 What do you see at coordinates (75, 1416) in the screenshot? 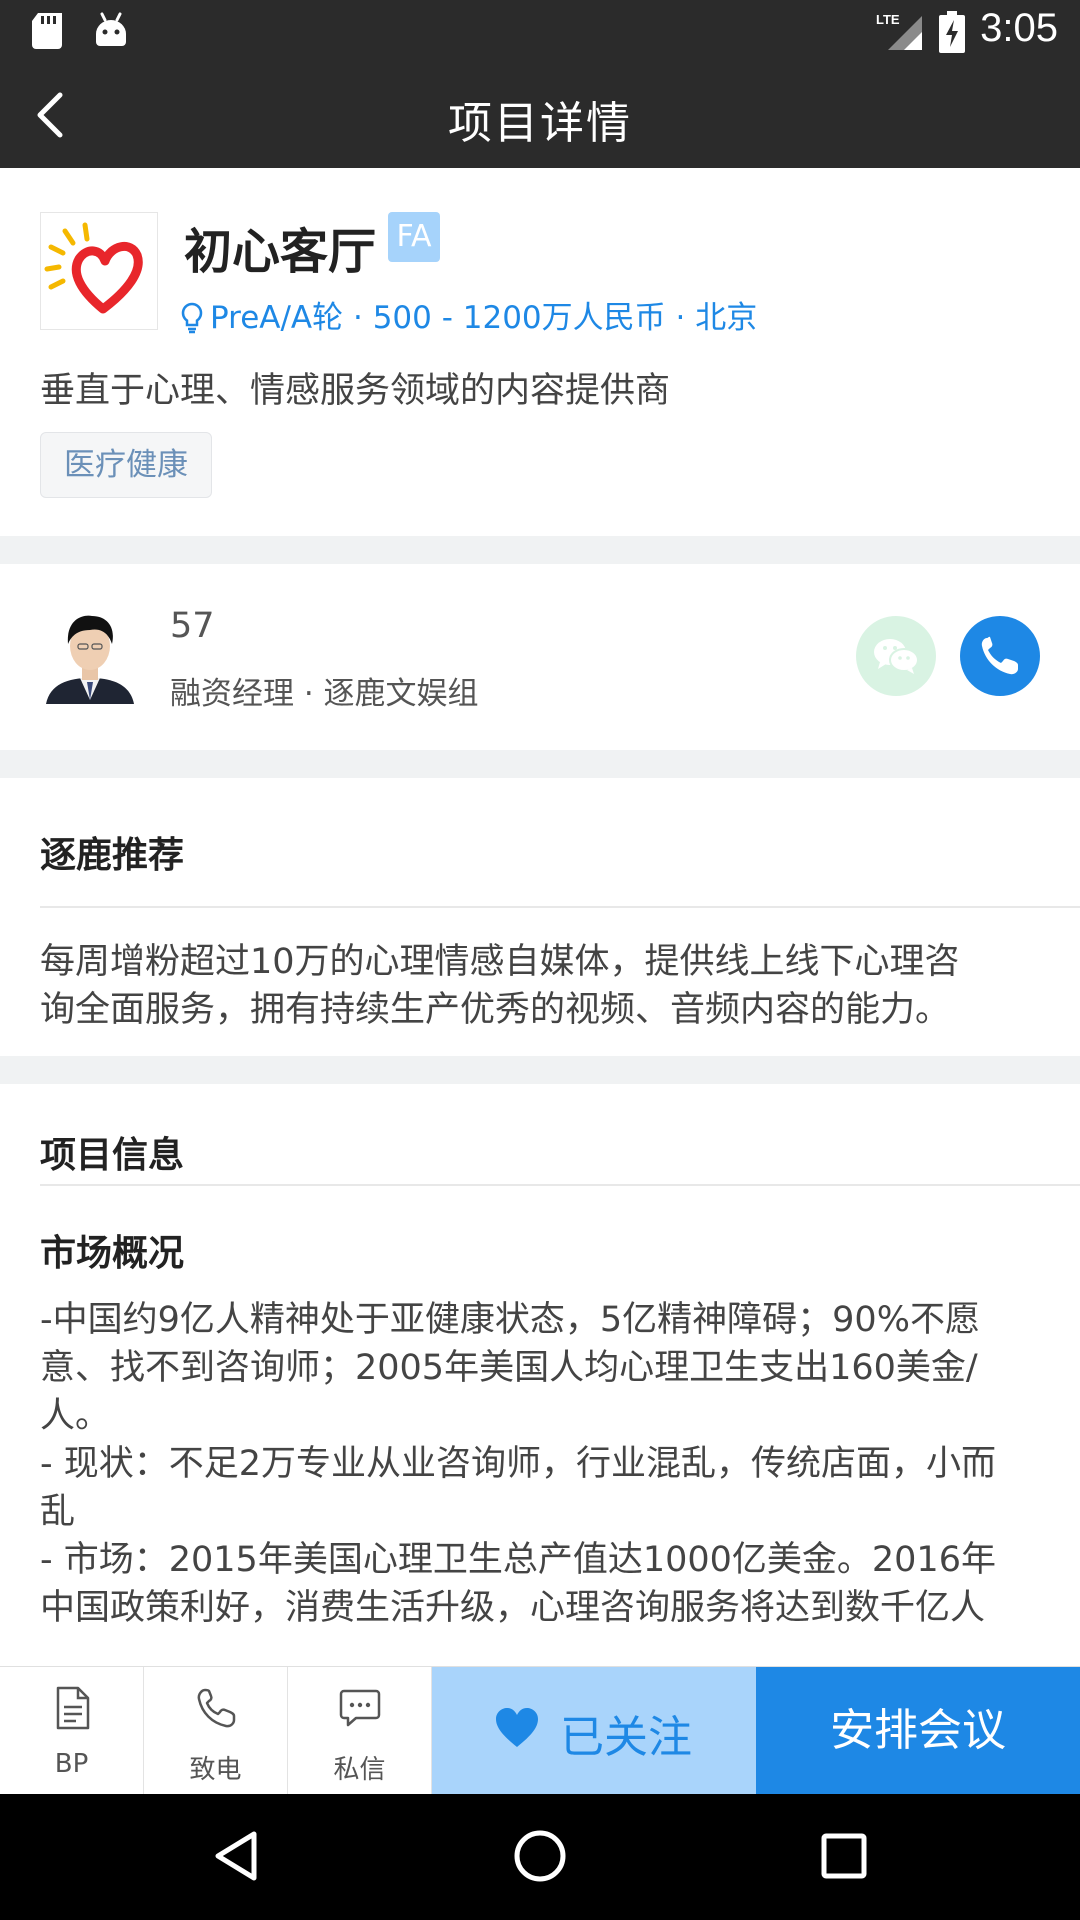
I see `market-line: 人。` at bounding box center [75, 1416].